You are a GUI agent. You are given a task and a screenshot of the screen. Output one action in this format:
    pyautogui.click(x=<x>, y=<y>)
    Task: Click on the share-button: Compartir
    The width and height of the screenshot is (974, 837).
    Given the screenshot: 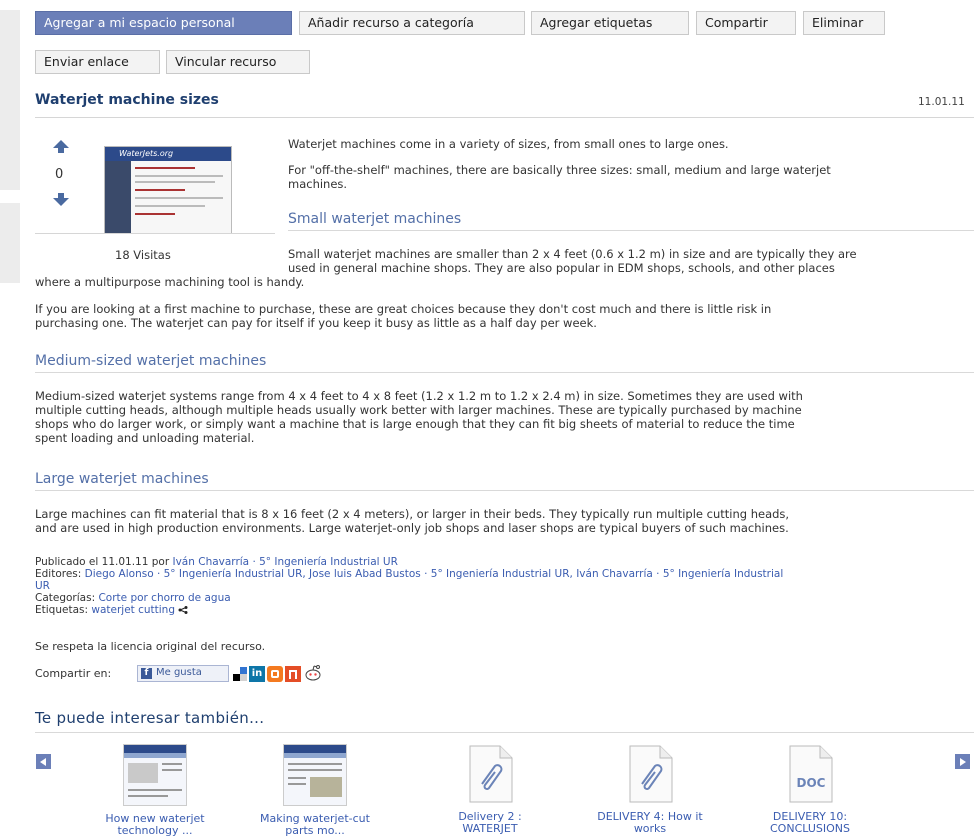 What is the action you would take?
    pyautogui.click(x=746, y=23)
    